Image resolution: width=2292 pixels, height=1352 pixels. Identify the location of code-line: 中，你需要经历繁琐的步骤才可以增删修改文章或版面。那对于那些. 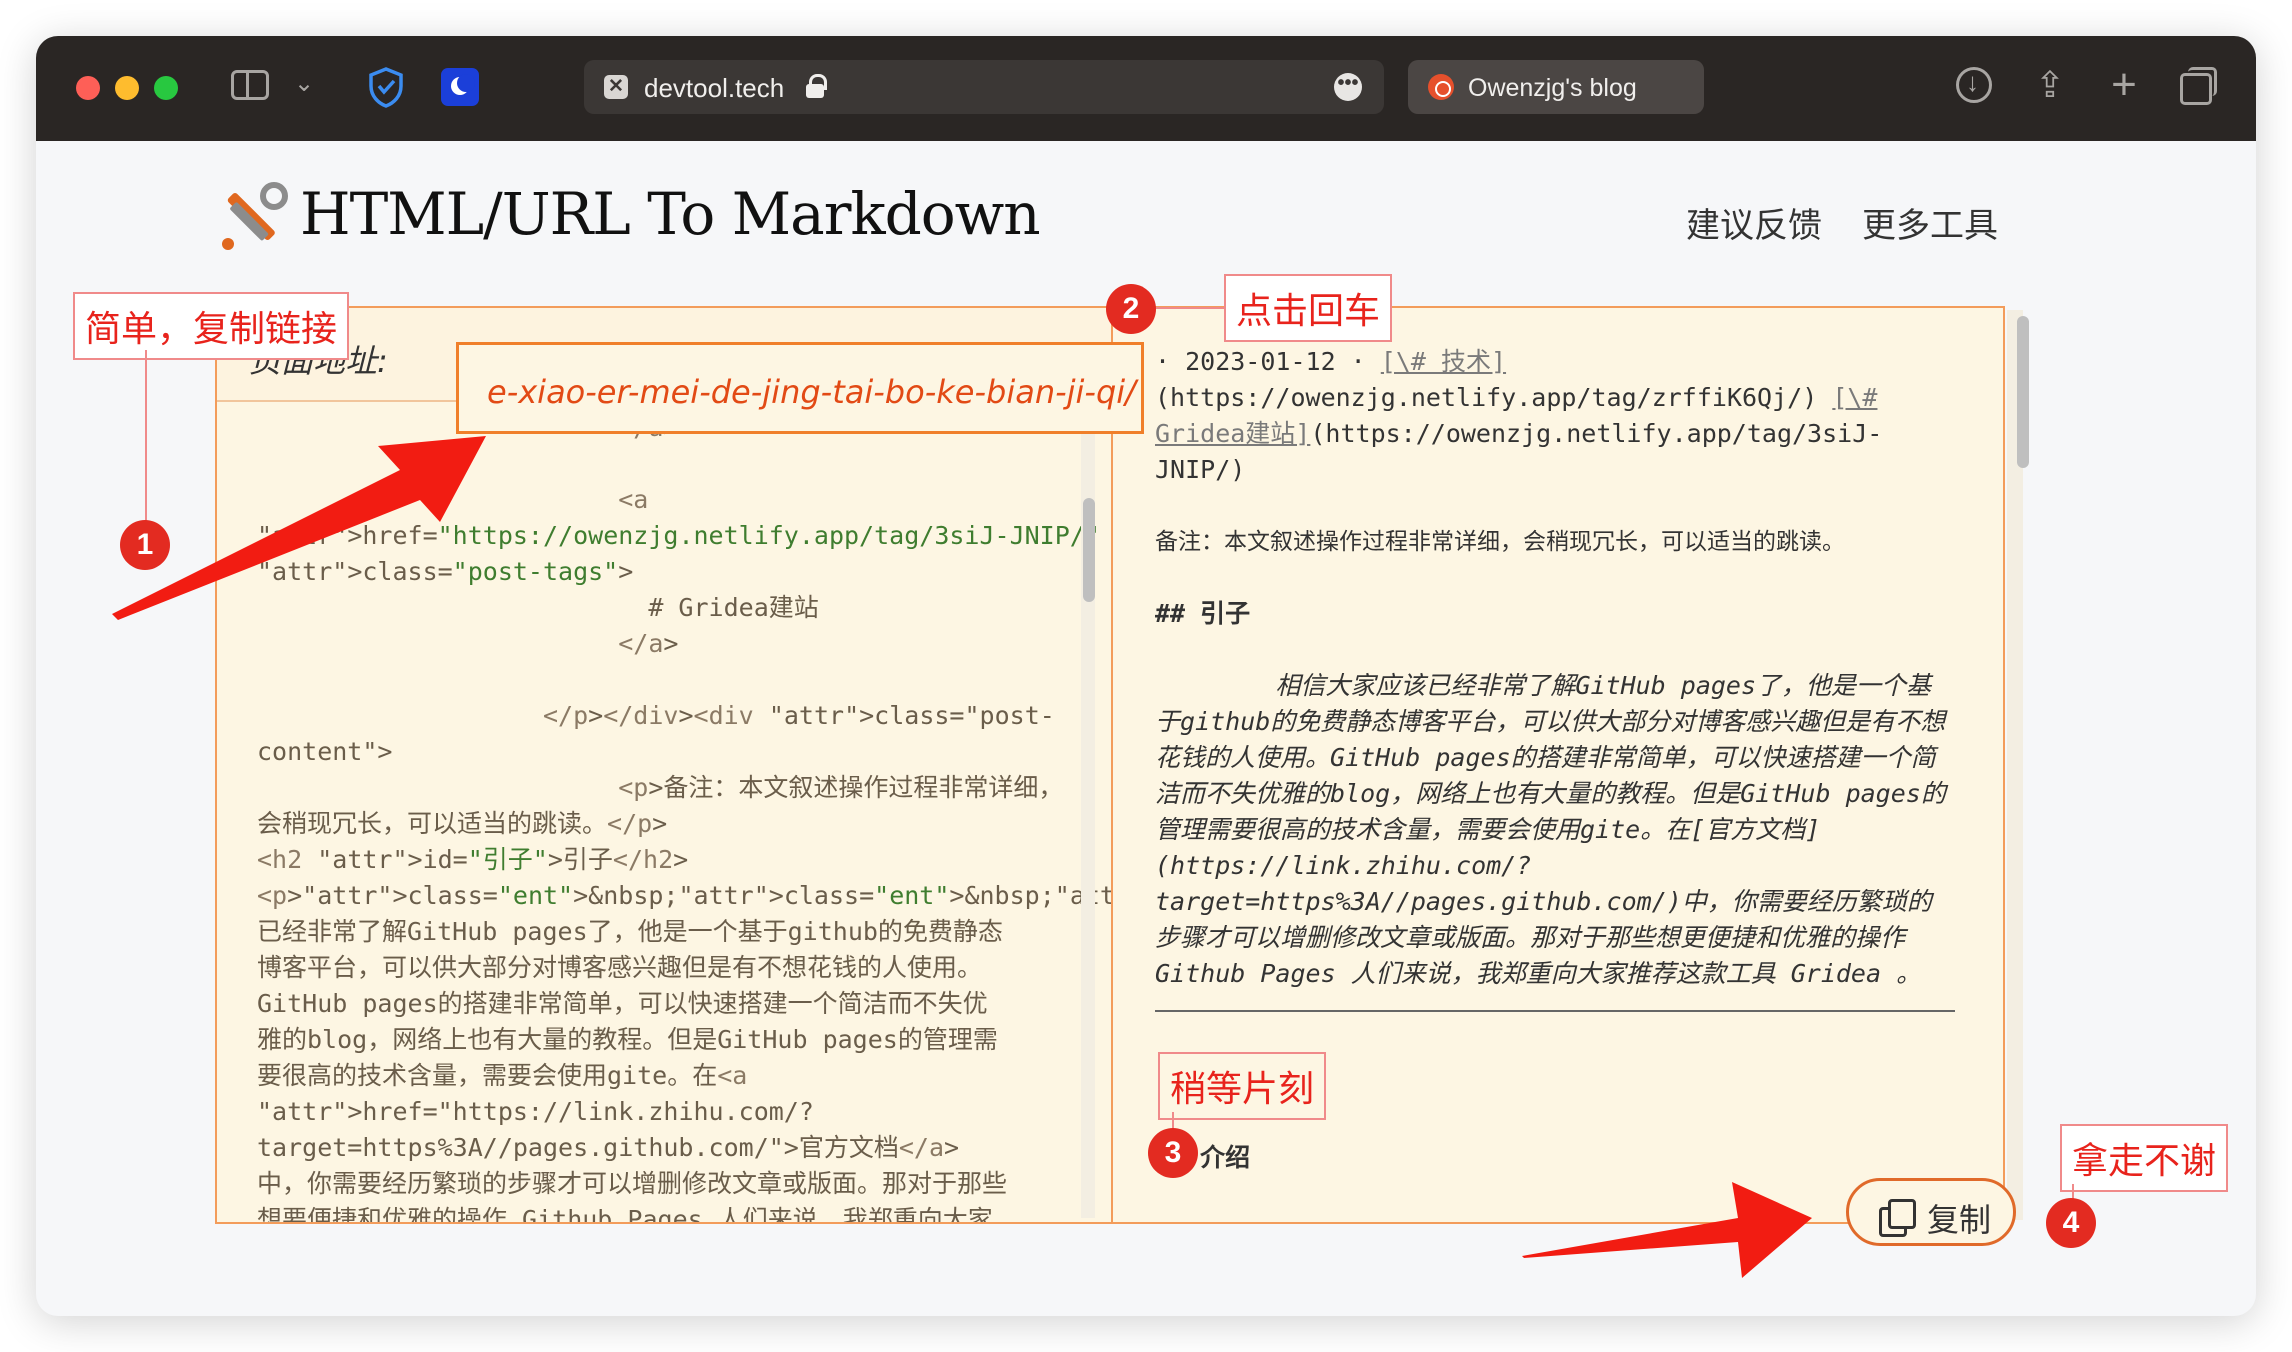
(632, 1183).